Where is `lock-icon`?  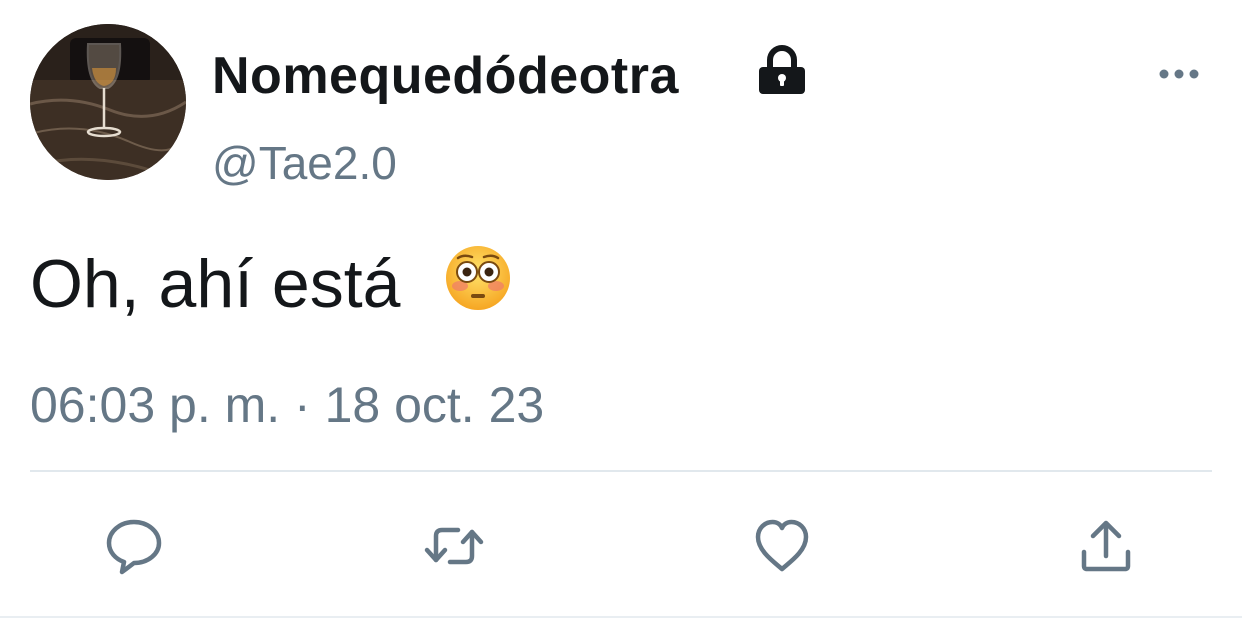
lock-icon is located at coordinates (782, 70).